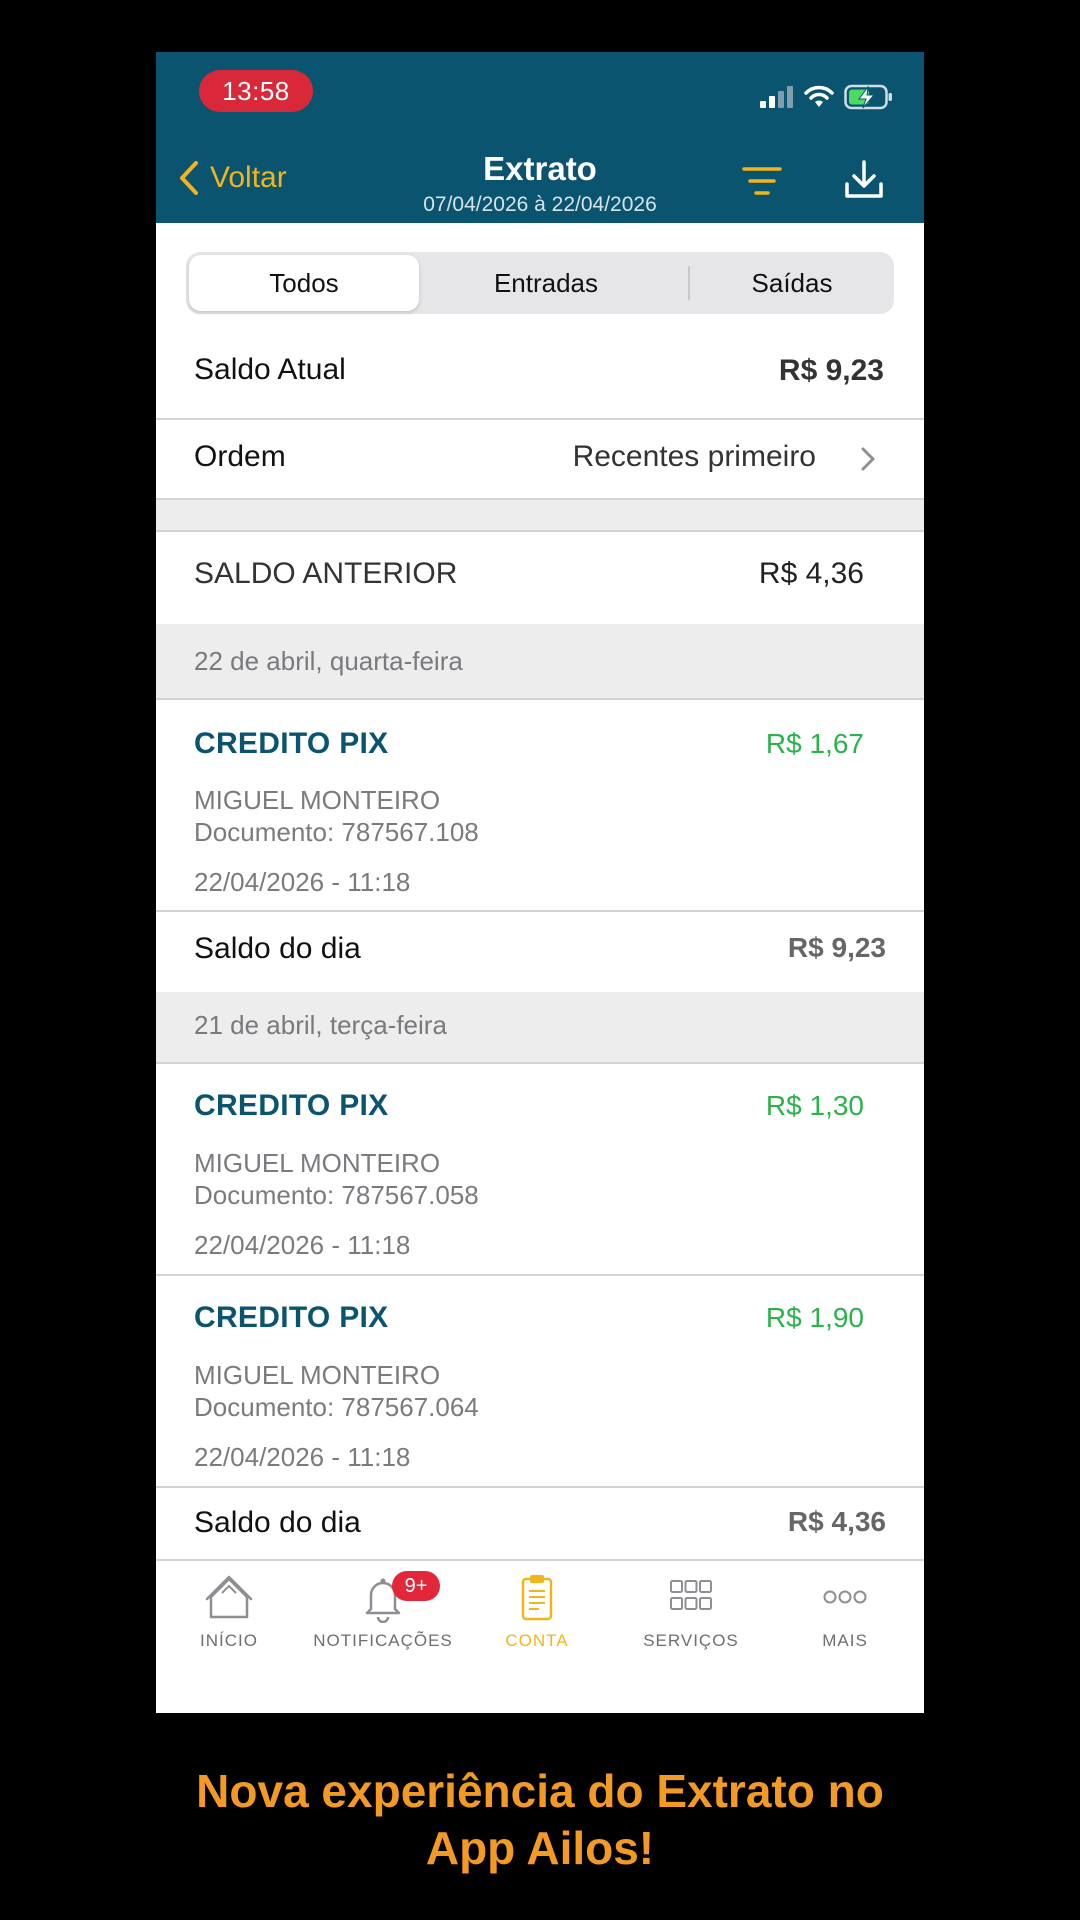 The height and width of the screenshot is (1920, 1080). What do you see at coordinates (845, 1597) in the screenshot?
I see `more-icon` at bounding box center [845, 1597].